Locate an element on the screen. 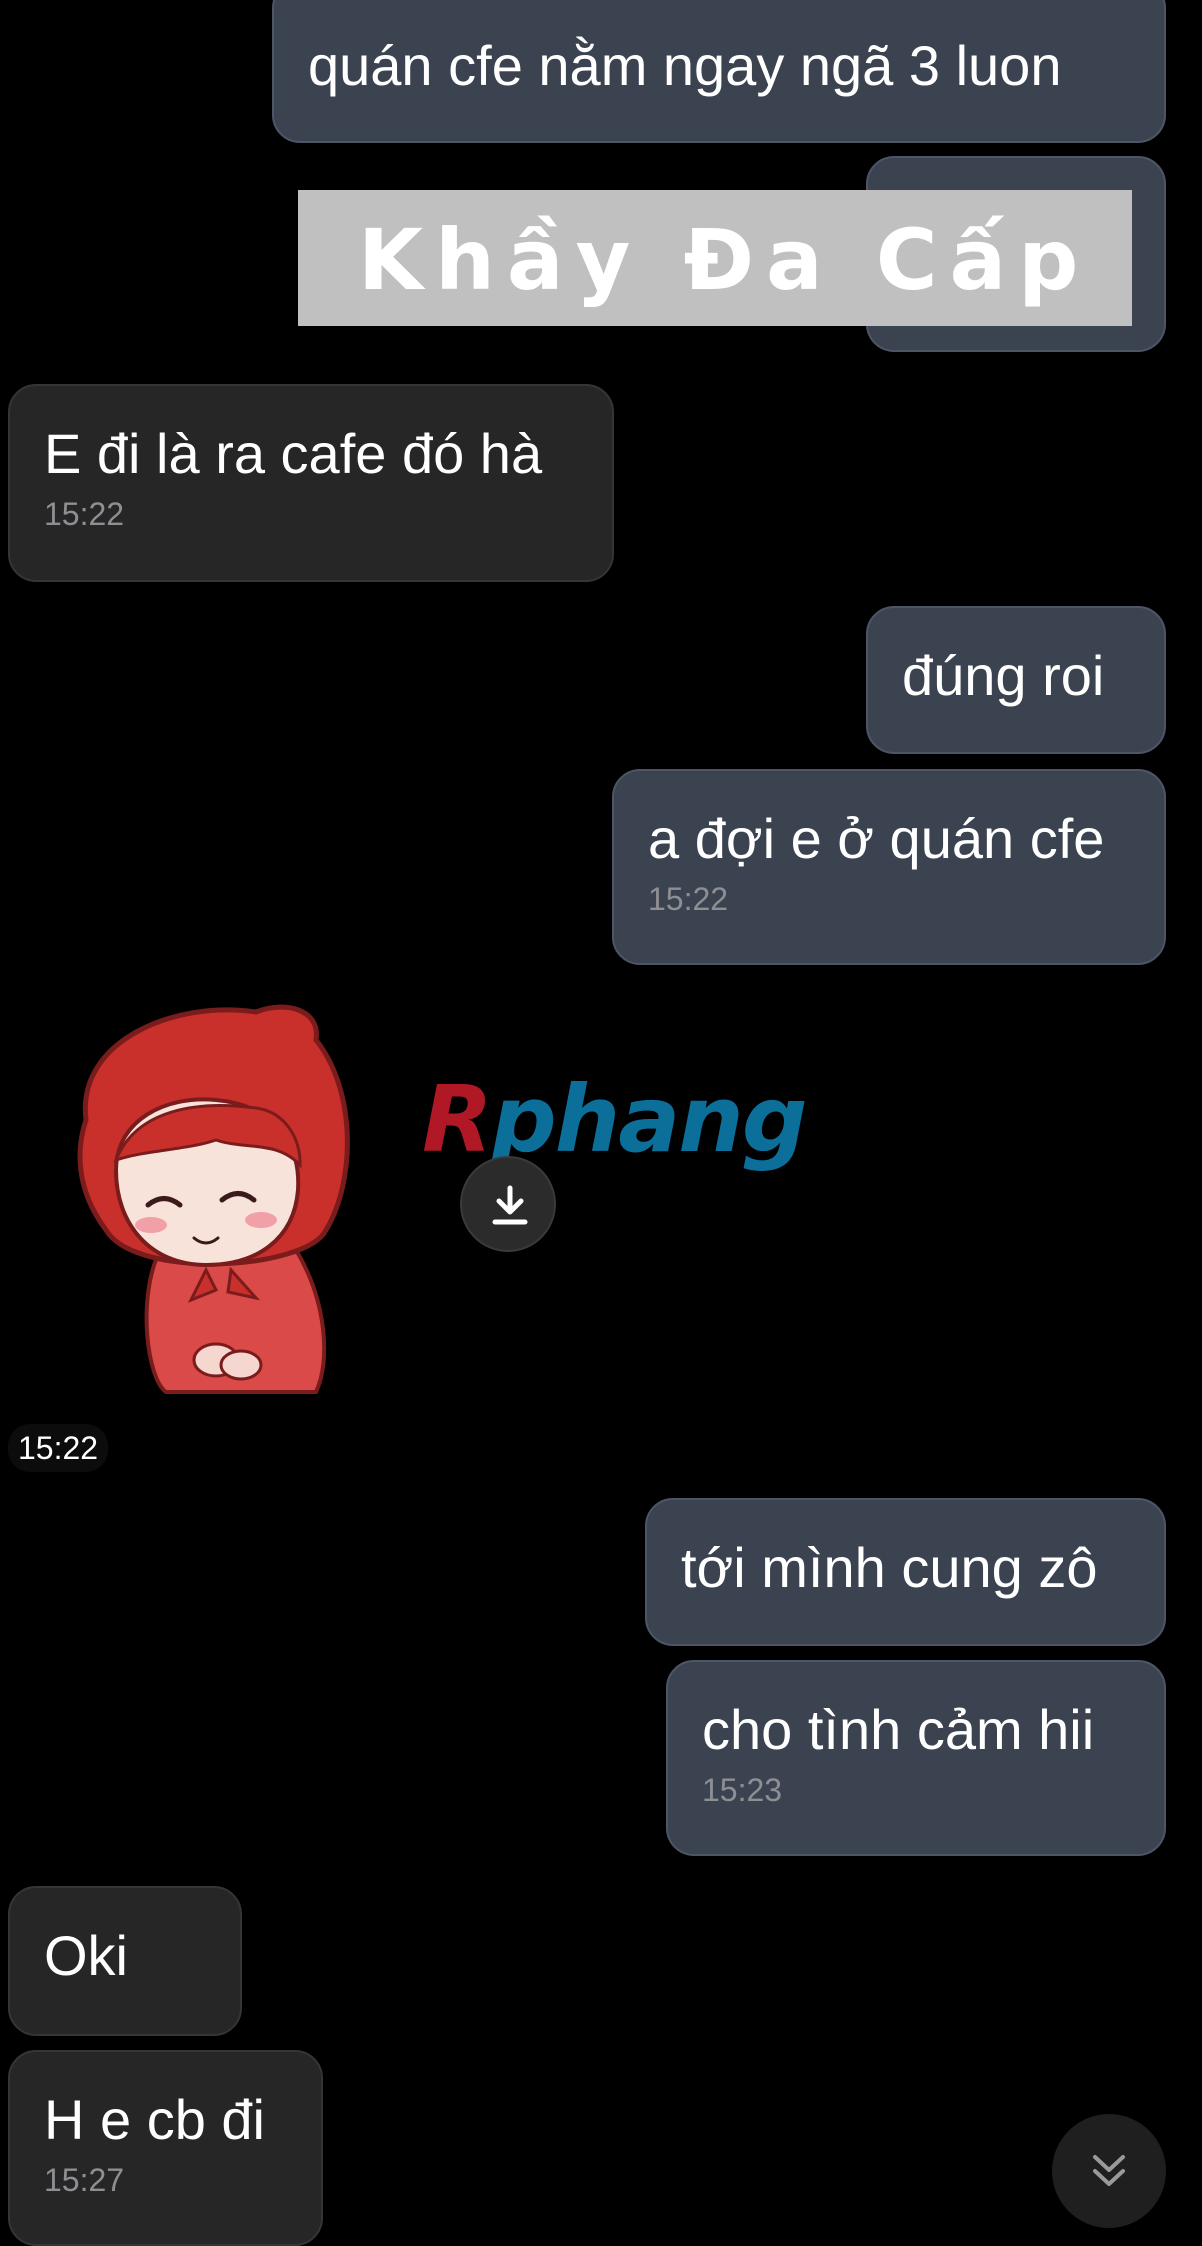  message-bubble-outgoing: tới mình cung zô is located at coordinates (905, 1572).